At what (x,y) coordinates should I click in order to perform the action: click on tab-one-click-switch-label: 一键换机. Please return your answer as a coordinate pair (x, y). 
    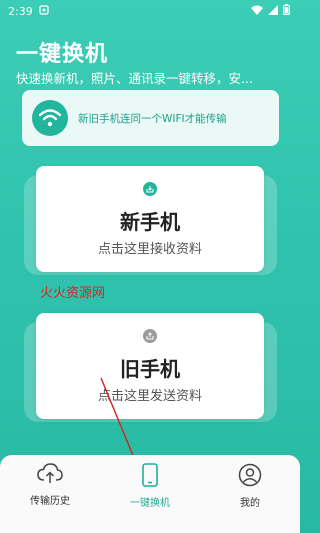
    Looking at the image, I should click on (150, 503).